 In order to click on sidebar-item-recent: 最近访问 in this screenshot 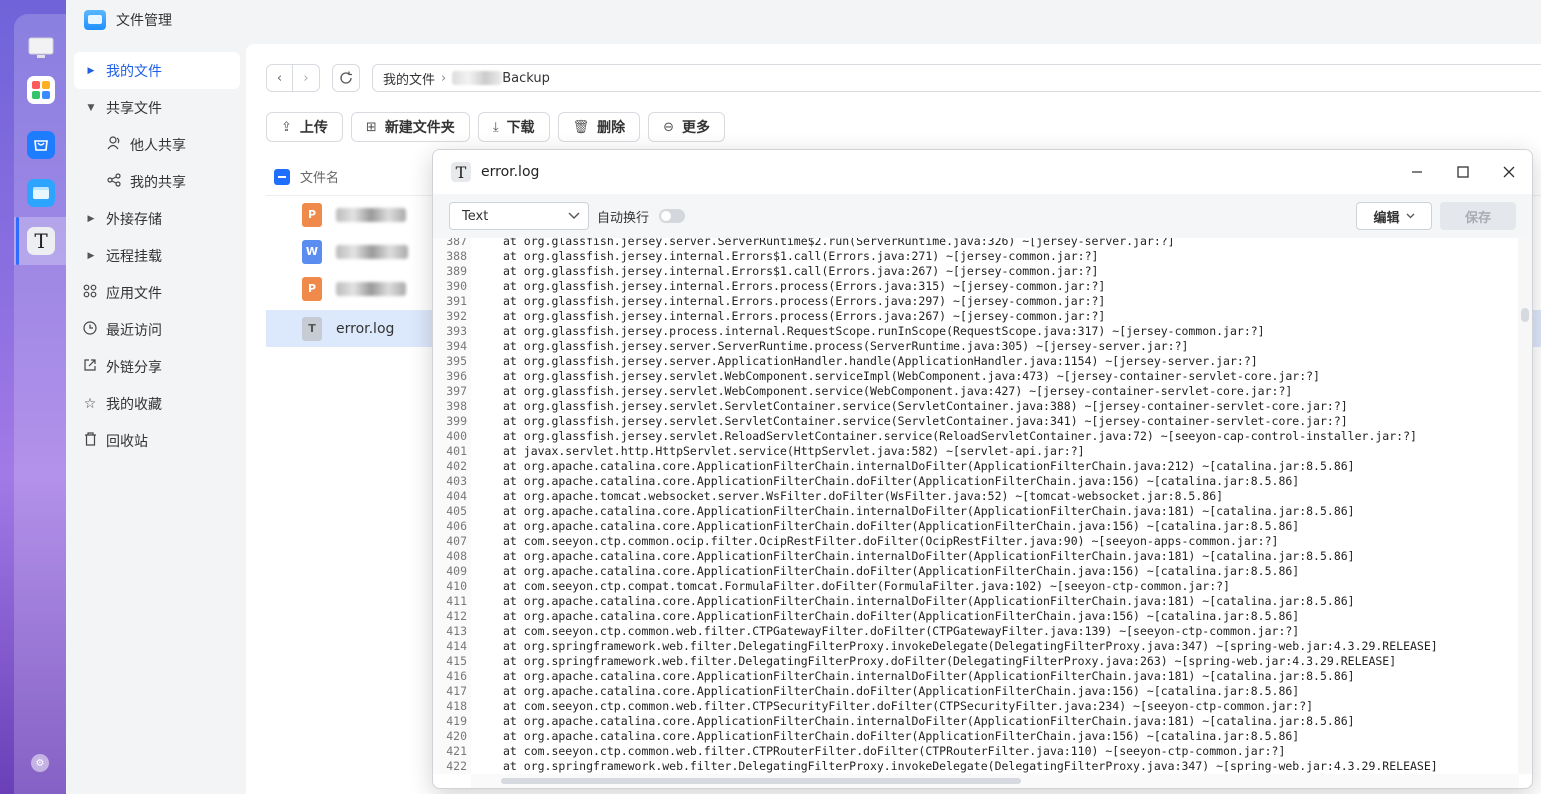, I will do `click(157, 329)`.